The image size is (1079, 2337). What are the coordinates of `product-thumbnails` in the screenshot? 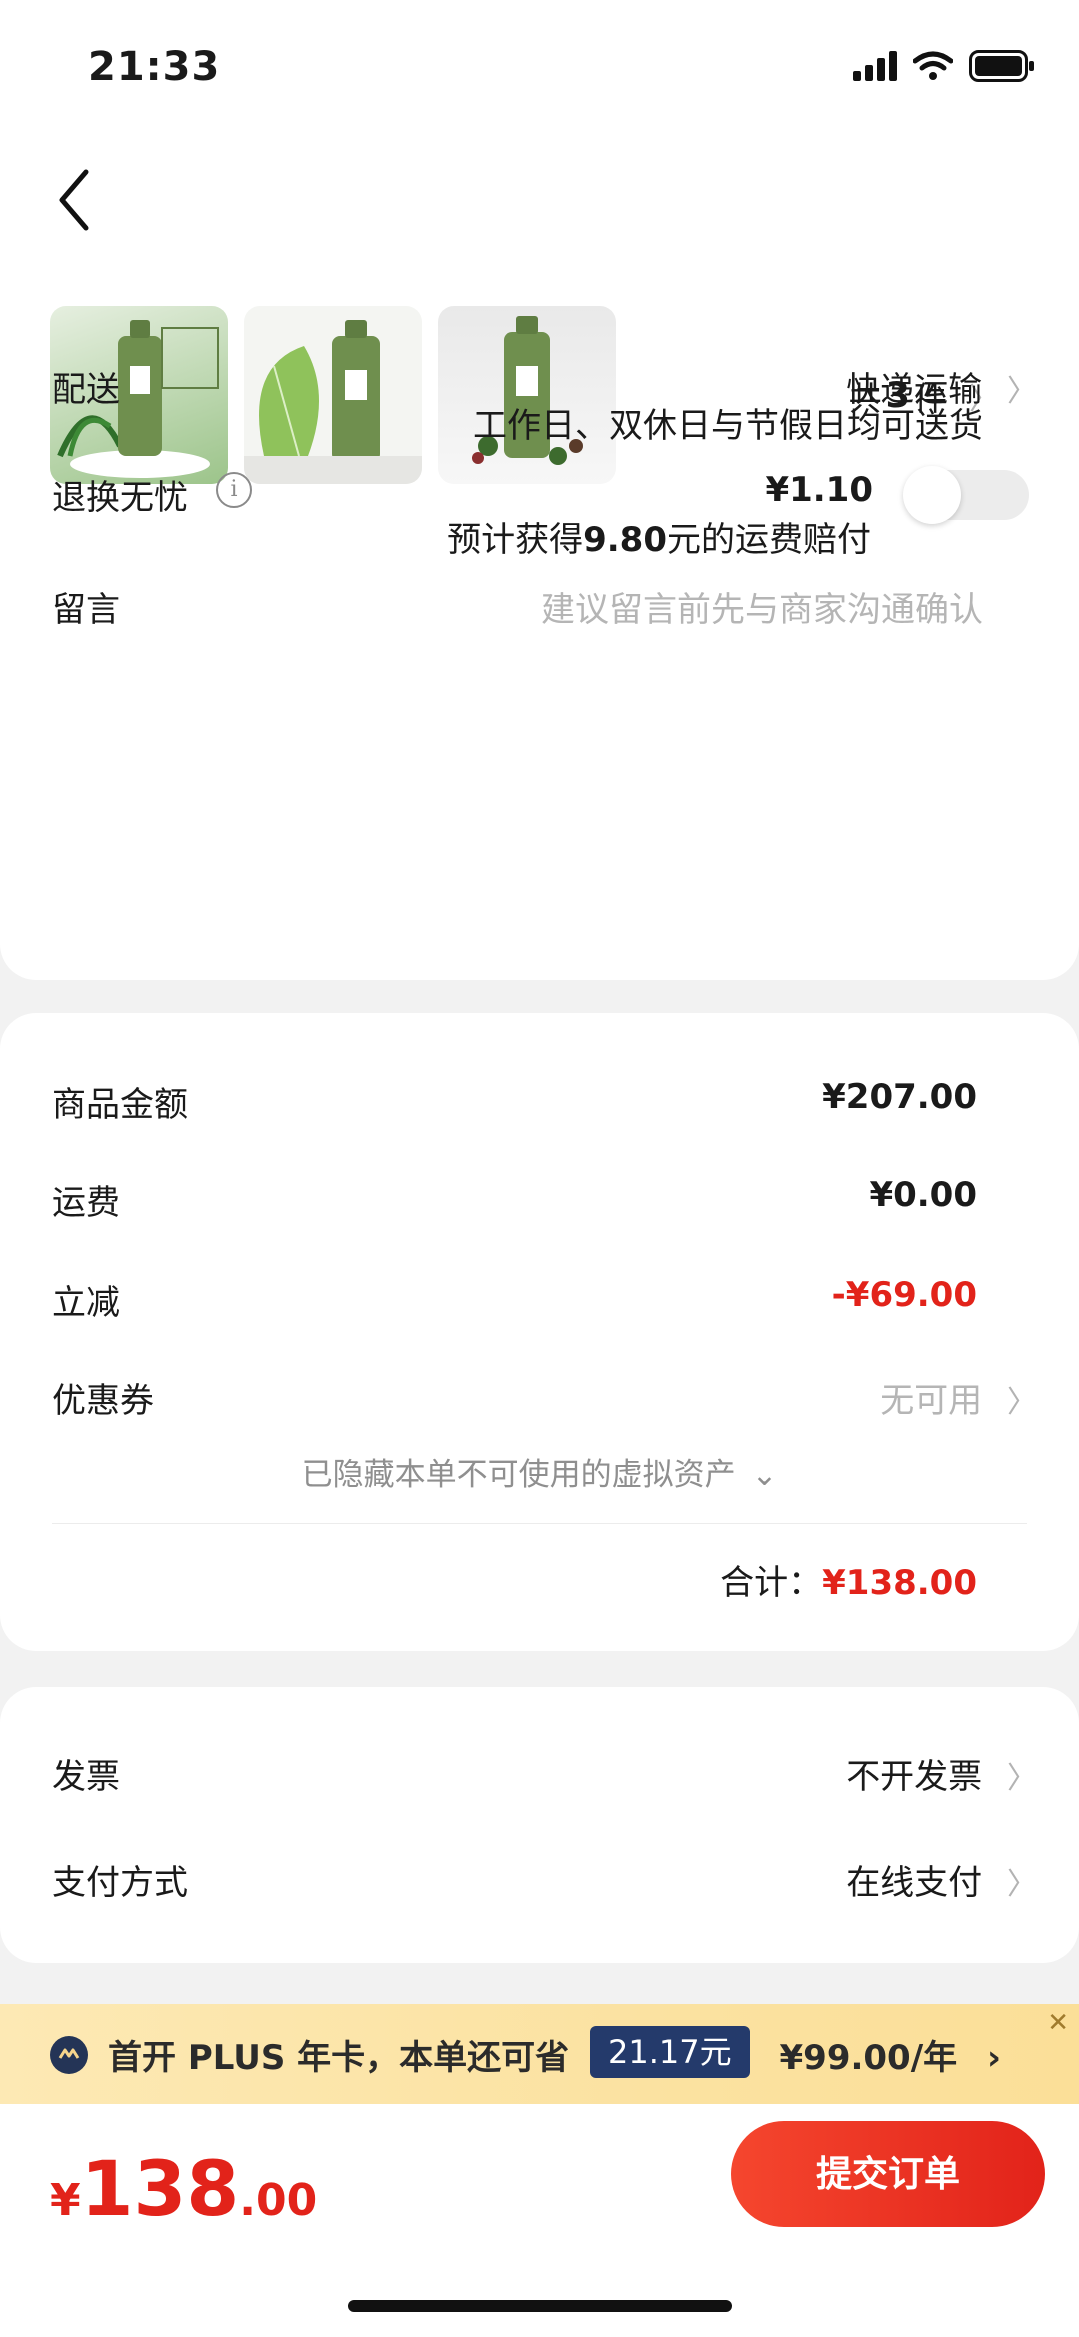 It's located at (333, 395).